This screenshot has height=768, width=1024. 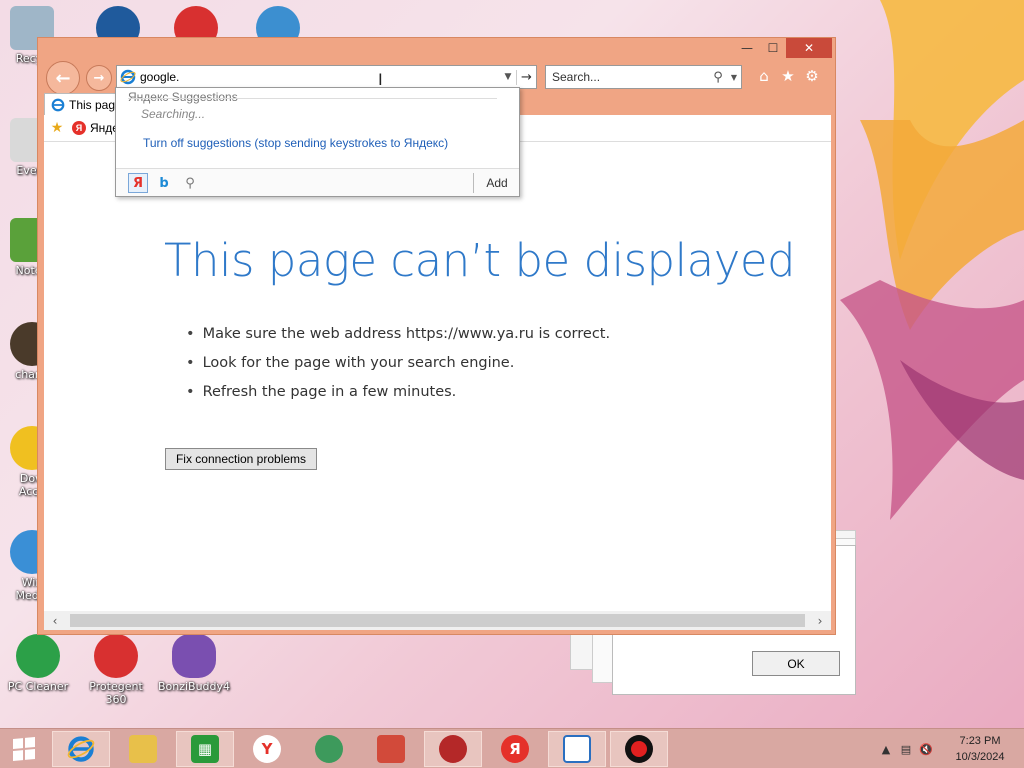 I want to click on taskbar-app-red, so click(x=391, y=749).